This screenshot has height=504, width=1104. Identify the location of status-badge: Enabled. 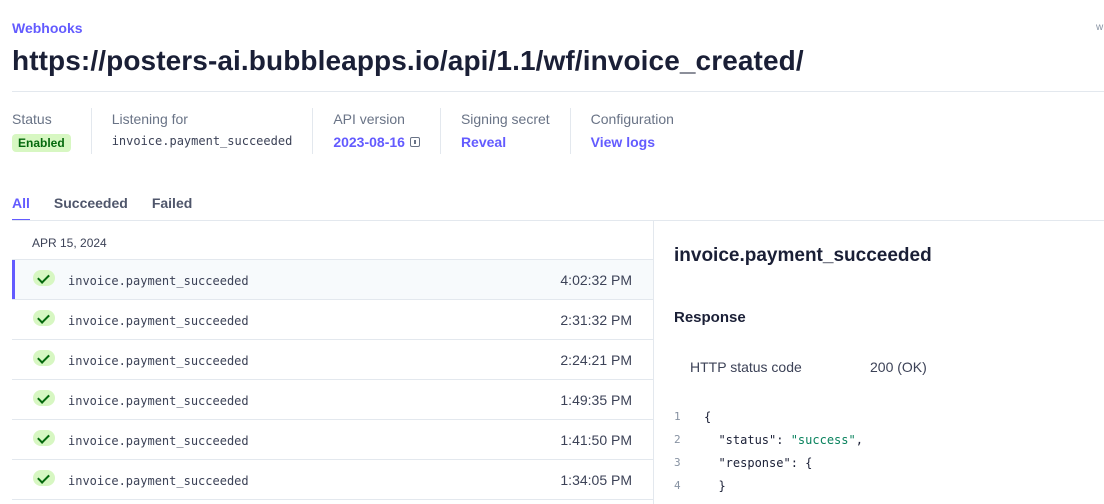
(41, 143).